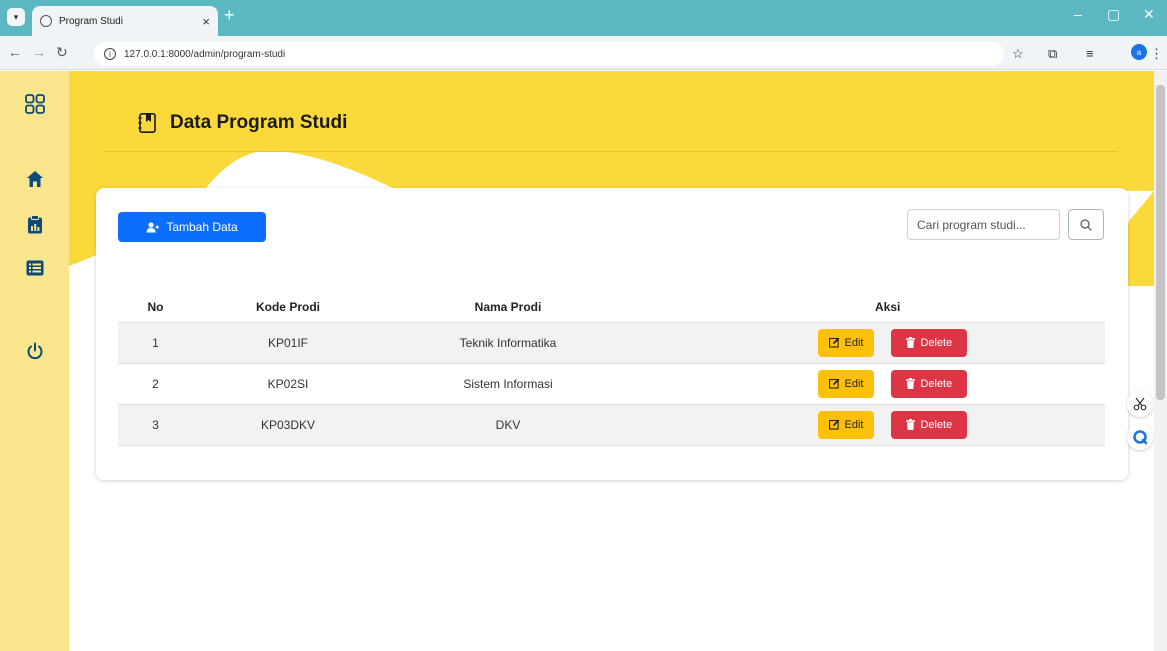  I want to click on bookmark-star-icon: ☆, so click(1018, 54).